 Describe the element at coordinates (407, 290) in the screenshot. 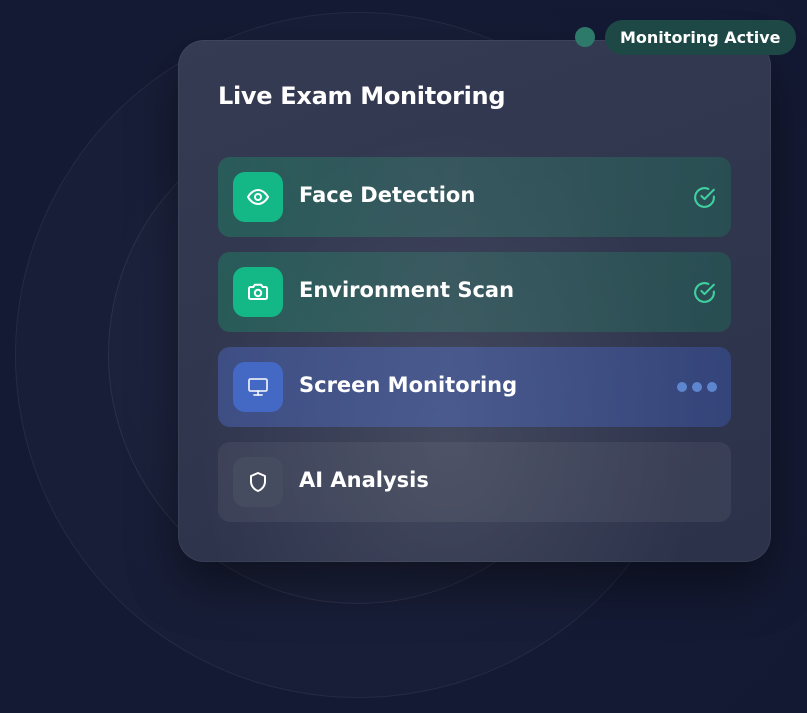

I see `check-item-label: Environment Scan` at that location.